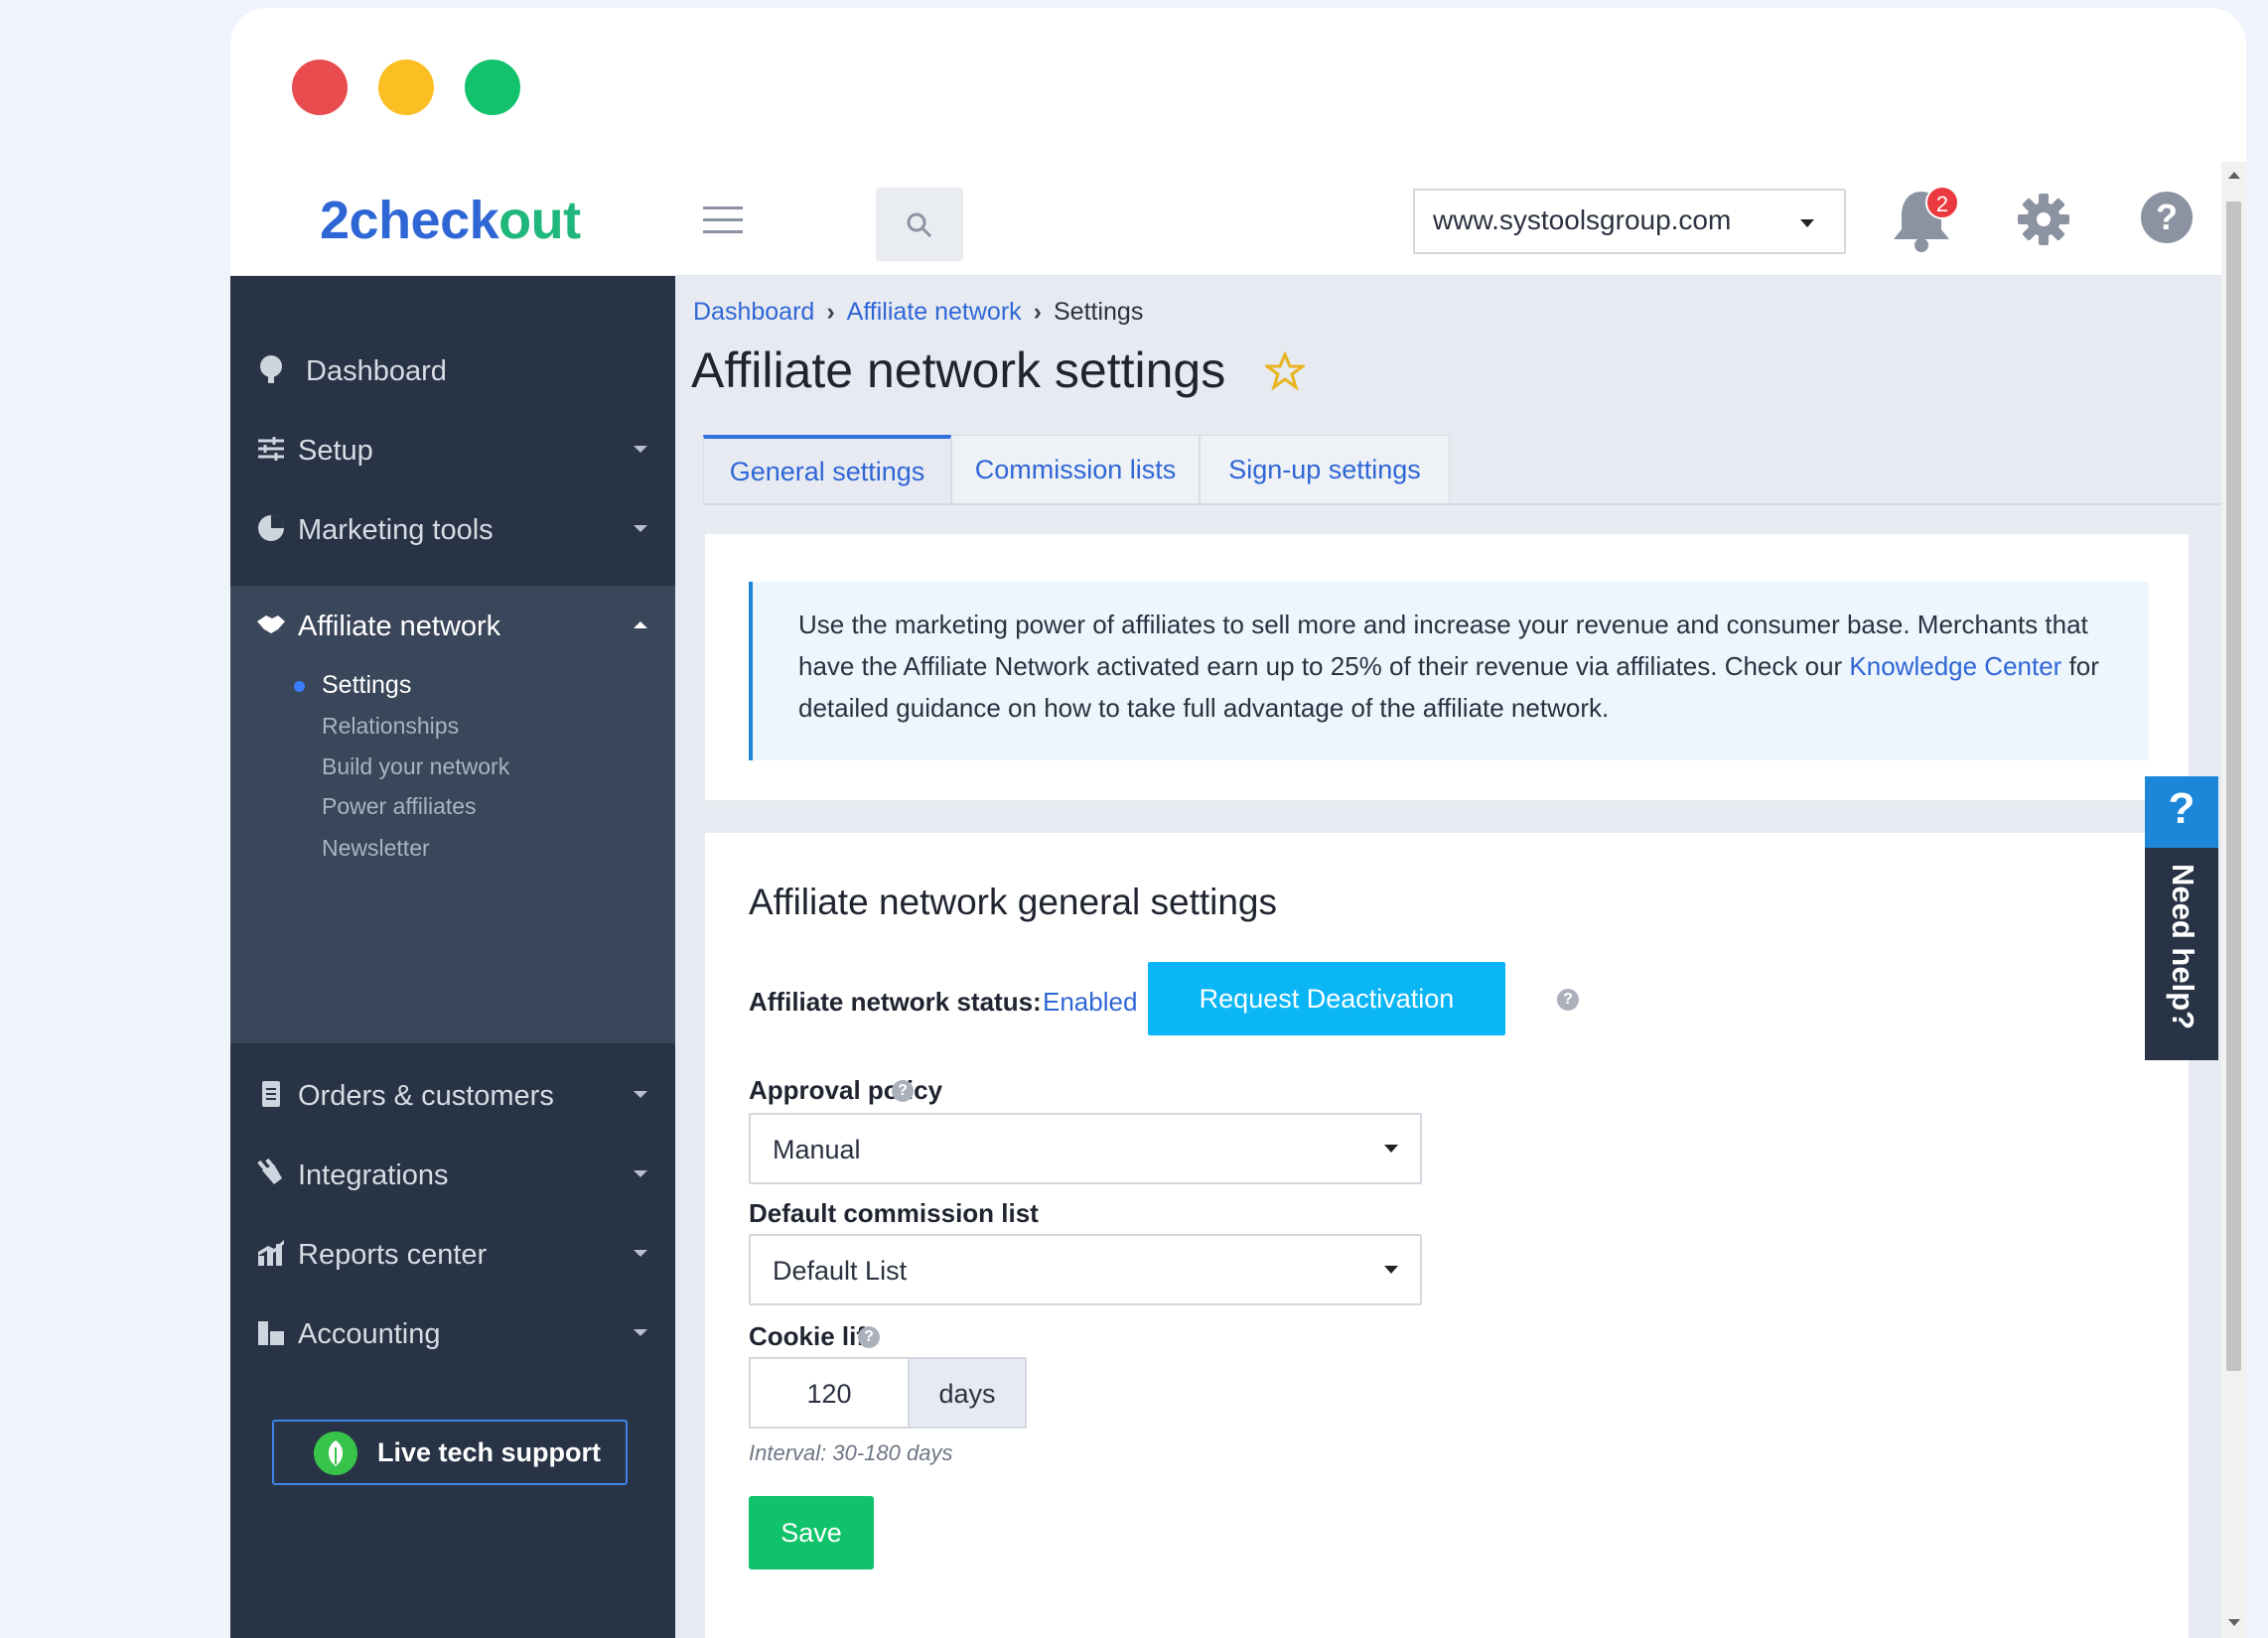  I want to click on sidebar-item-orders-customers: Orders & customers, so click(452, 1095).